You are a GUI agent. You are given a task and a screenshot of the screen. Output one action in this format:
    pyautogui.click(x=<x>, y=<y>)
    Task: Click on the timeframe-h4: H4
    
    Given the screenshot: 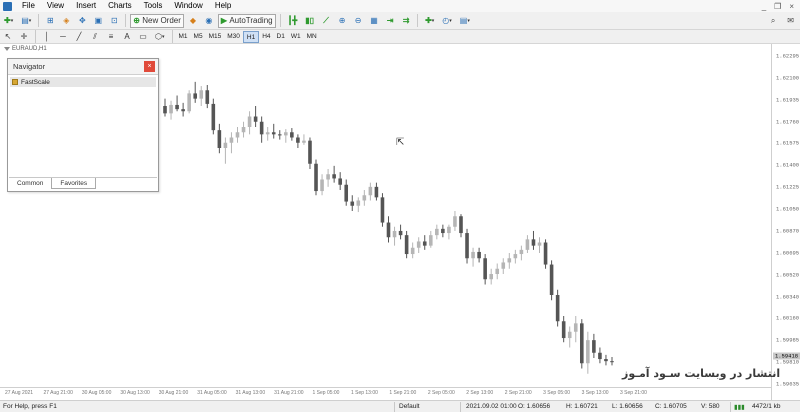 What is the action you would take?
    pyautogui.click(x=266, y=37)
    